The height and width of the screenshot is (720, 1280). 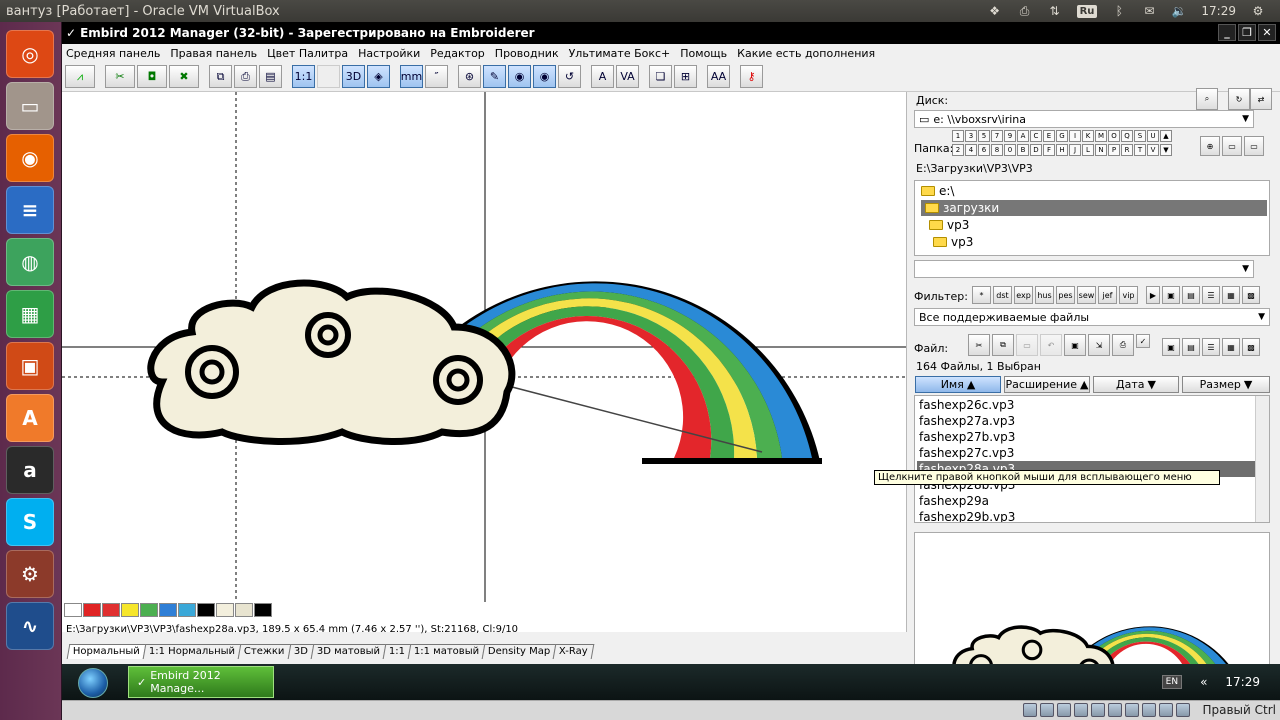 I want to click on launcher-software-center-icon: A, so click(x=30, y=418).